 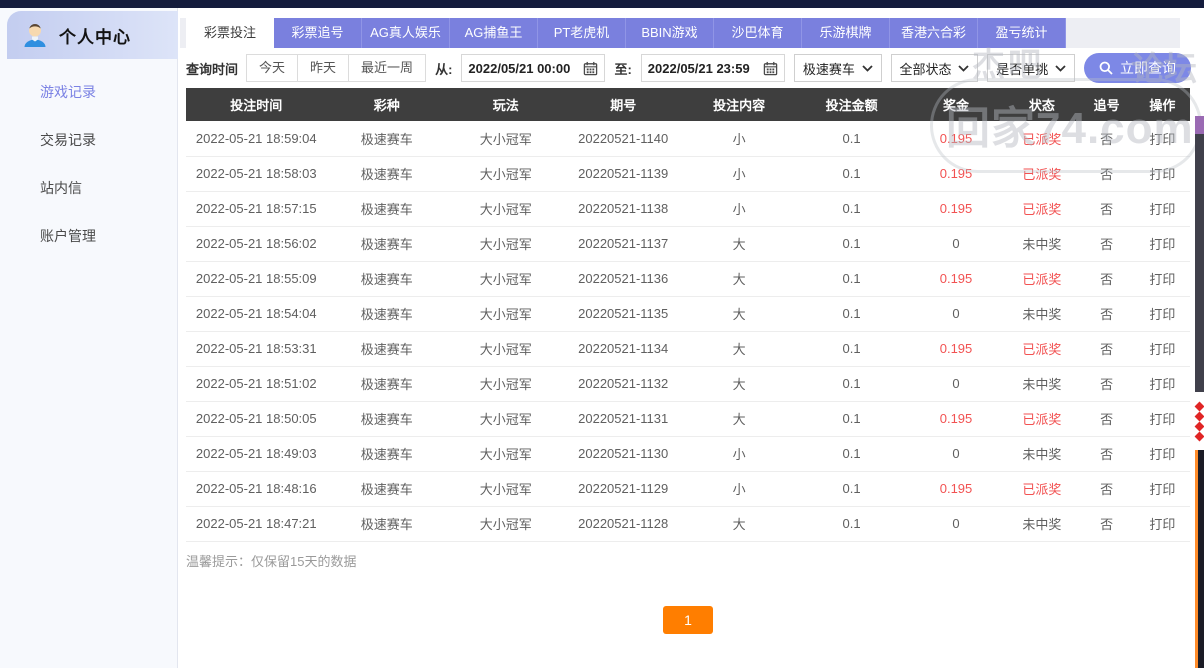 I want to click on retention-notice: 温馨提示：仅保留15天的数据, so click(x=271, y=561).